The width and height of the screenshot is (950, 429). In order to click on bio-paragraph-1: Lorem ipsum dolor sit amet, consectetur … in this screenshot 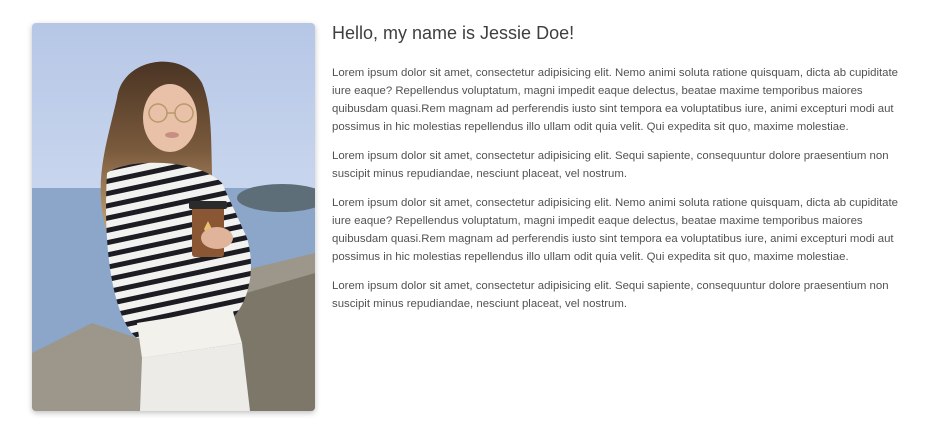, I will do `click(615, 100)`.